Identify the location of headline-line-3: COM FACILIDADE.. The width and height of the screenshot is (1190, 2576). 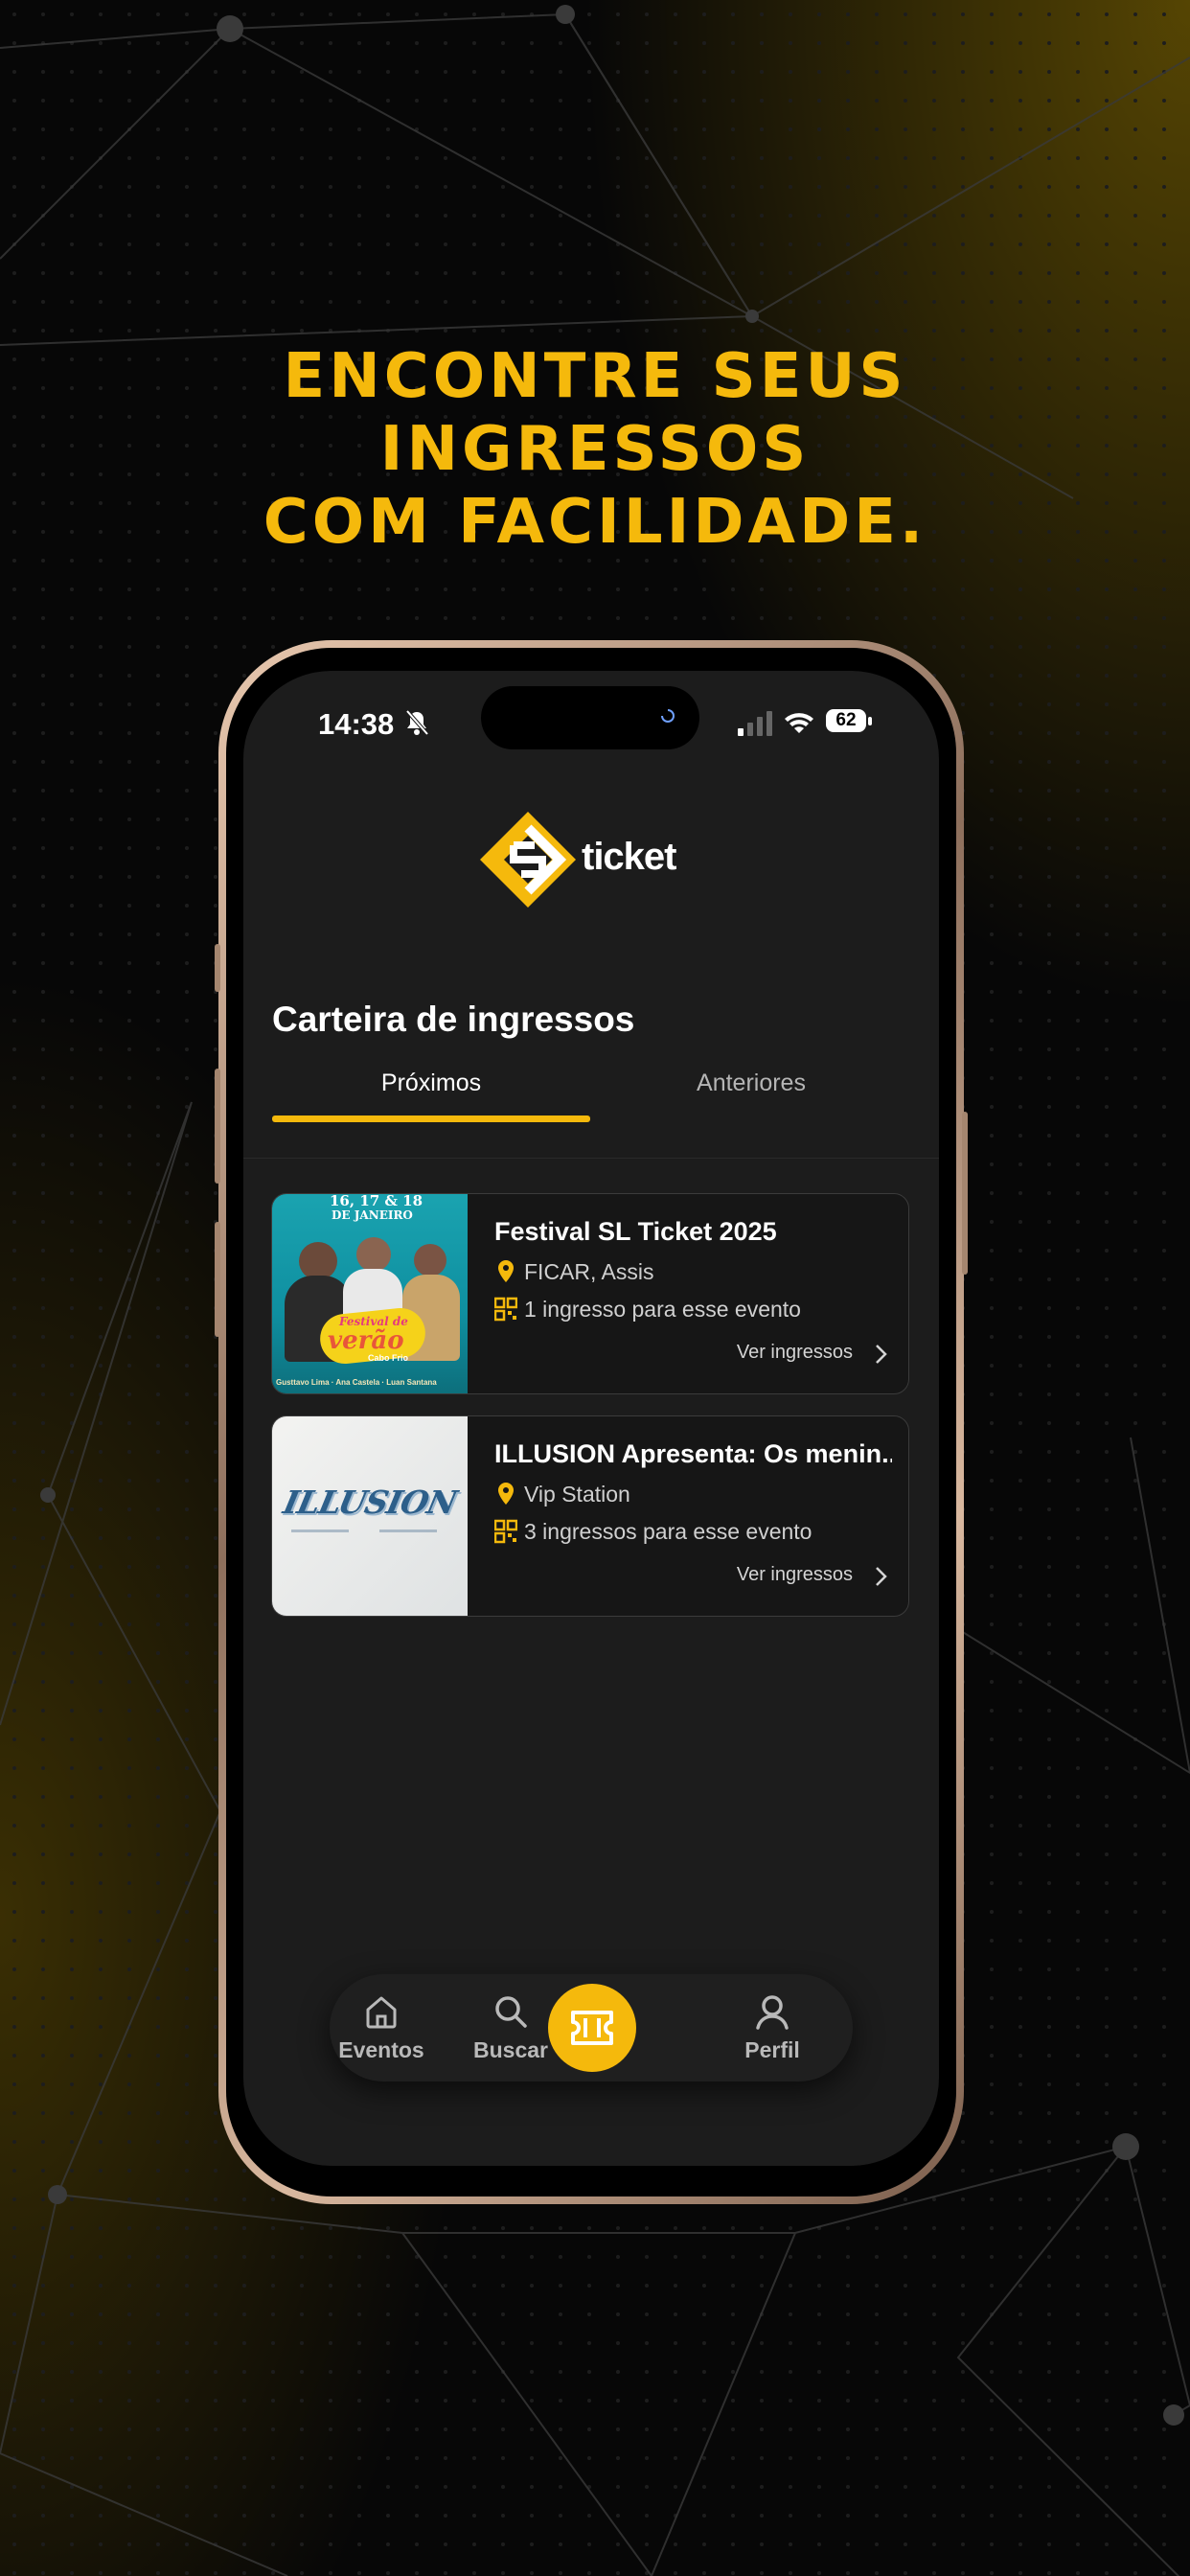
(595, 522).